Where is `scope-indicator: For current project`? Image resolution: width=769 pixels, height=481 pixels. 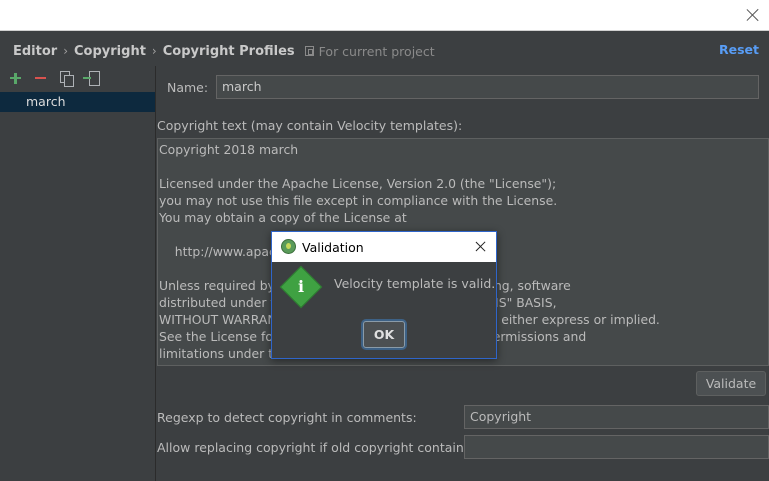 scope-indicator: For current project is located at coordinates (369, 51).